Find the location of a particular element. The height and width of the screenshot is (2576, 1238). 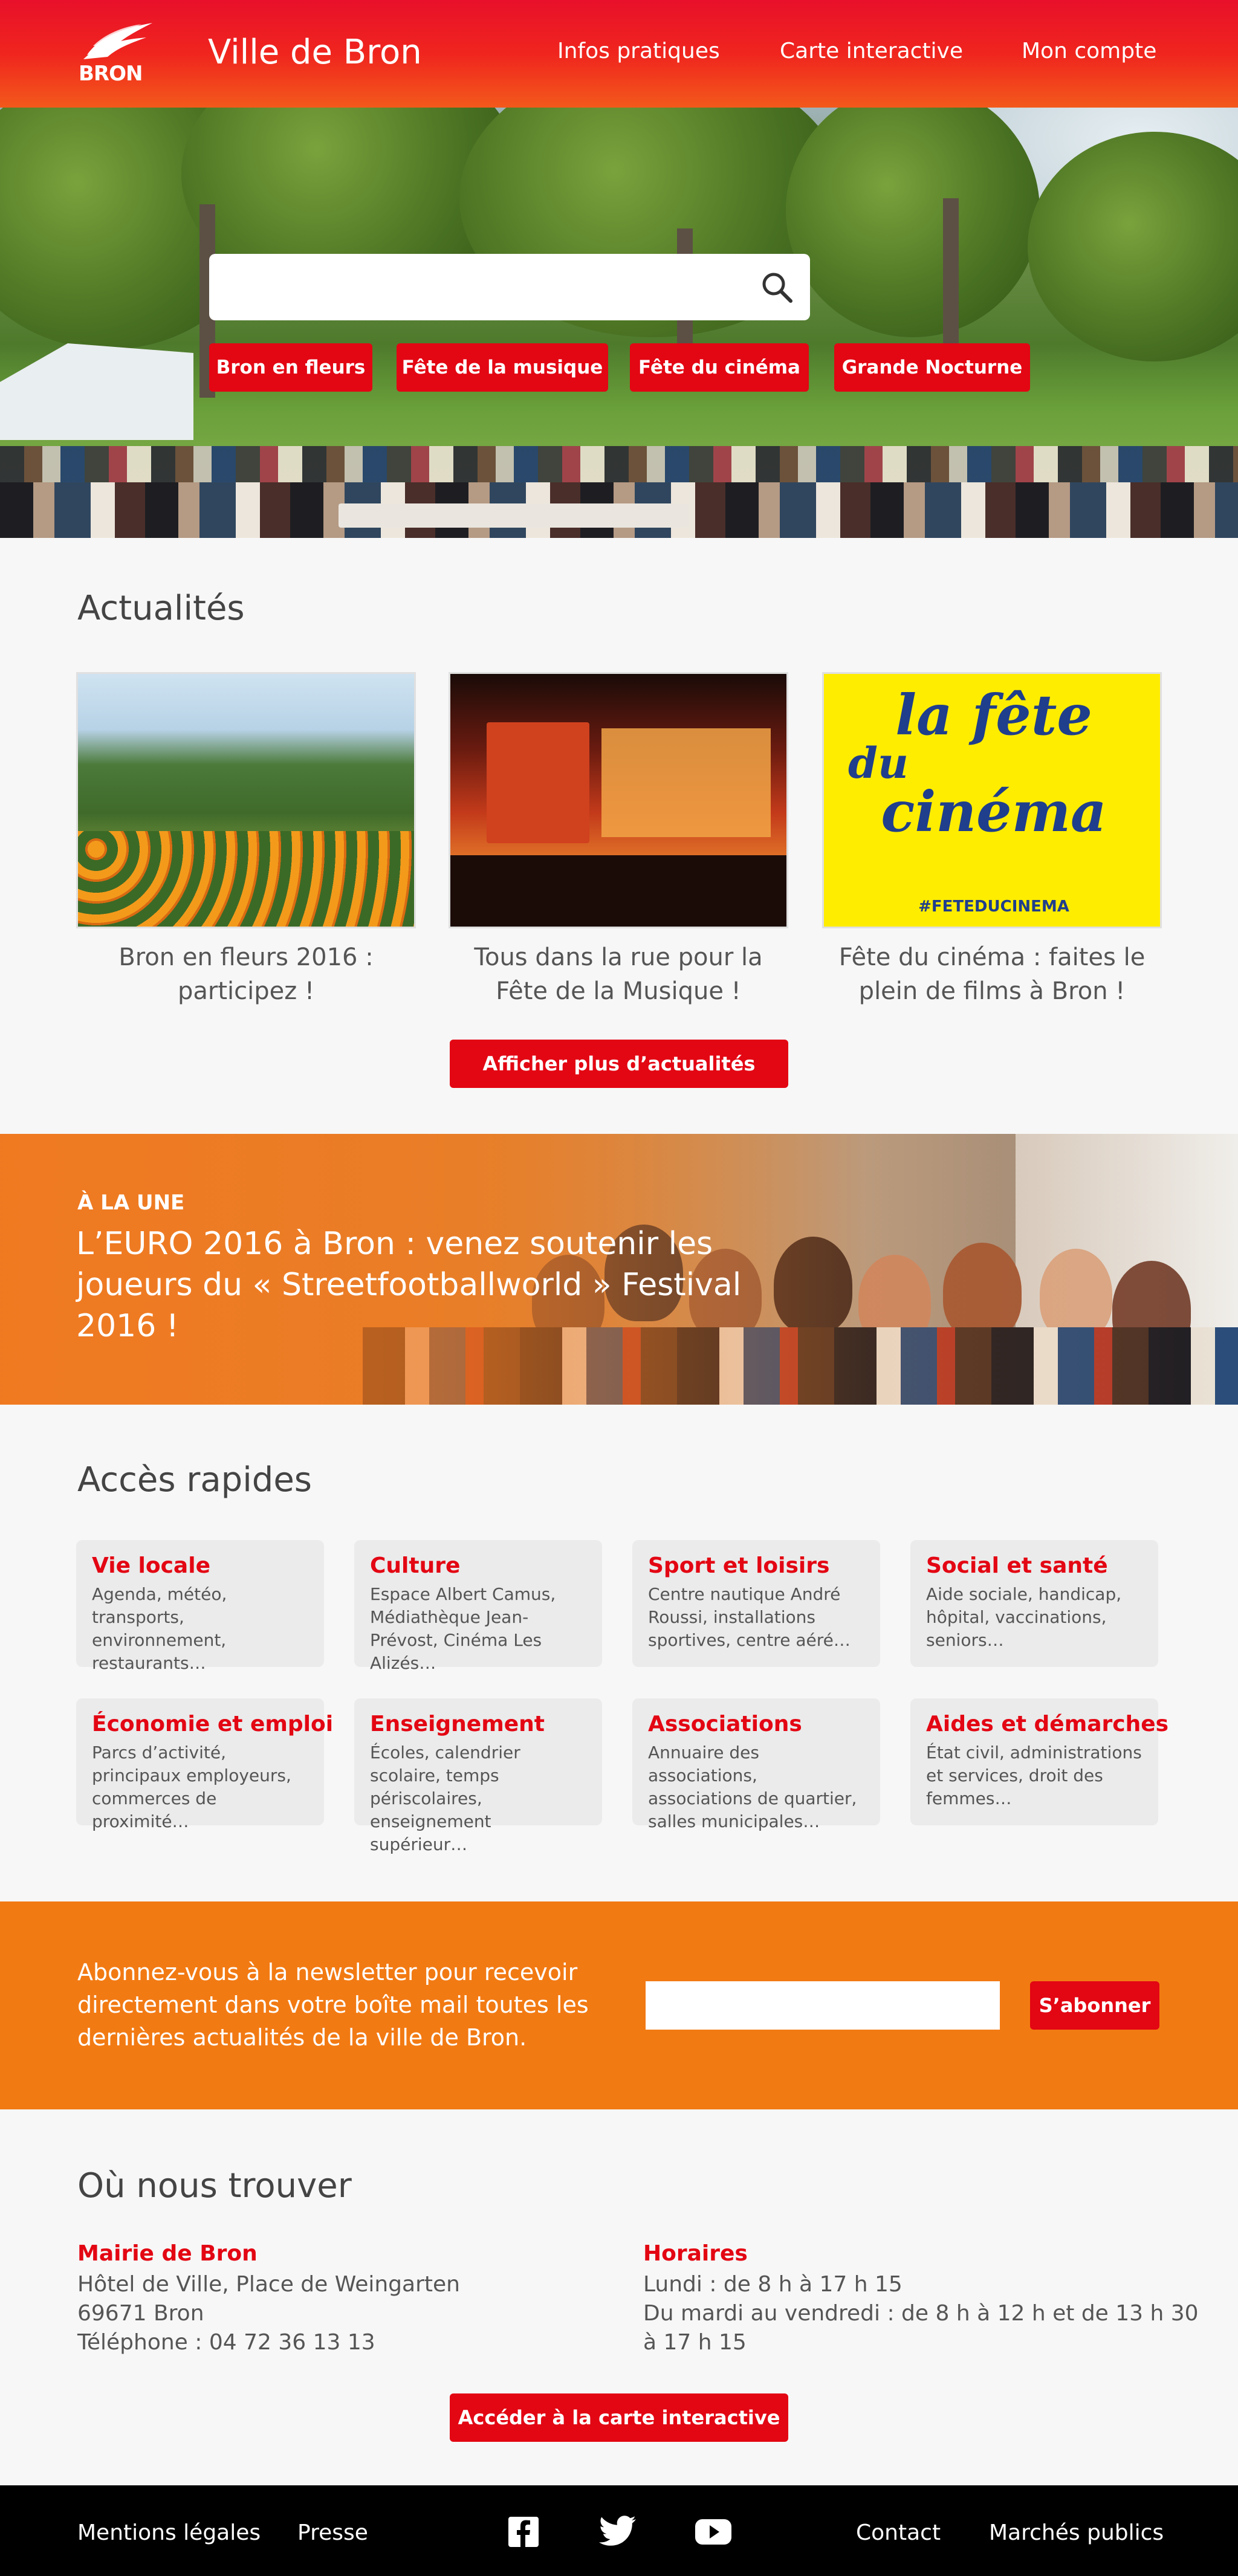

caption-line: Fête du cinéma : faites le is located at coordinates (992, 957).